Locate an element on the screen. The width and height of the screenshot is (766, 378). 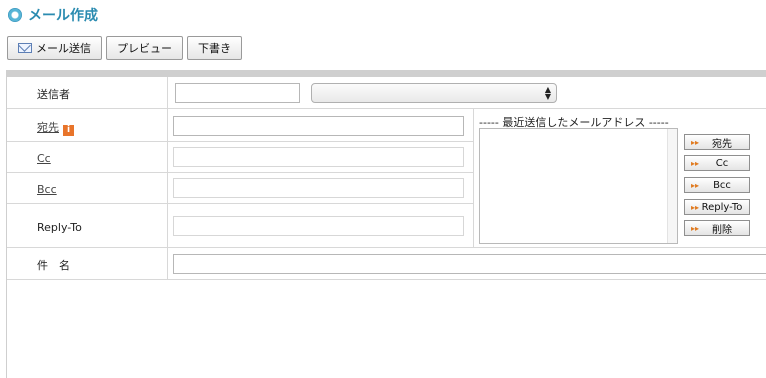
add-cc-label: Cc is located at coordinates (722, 163).